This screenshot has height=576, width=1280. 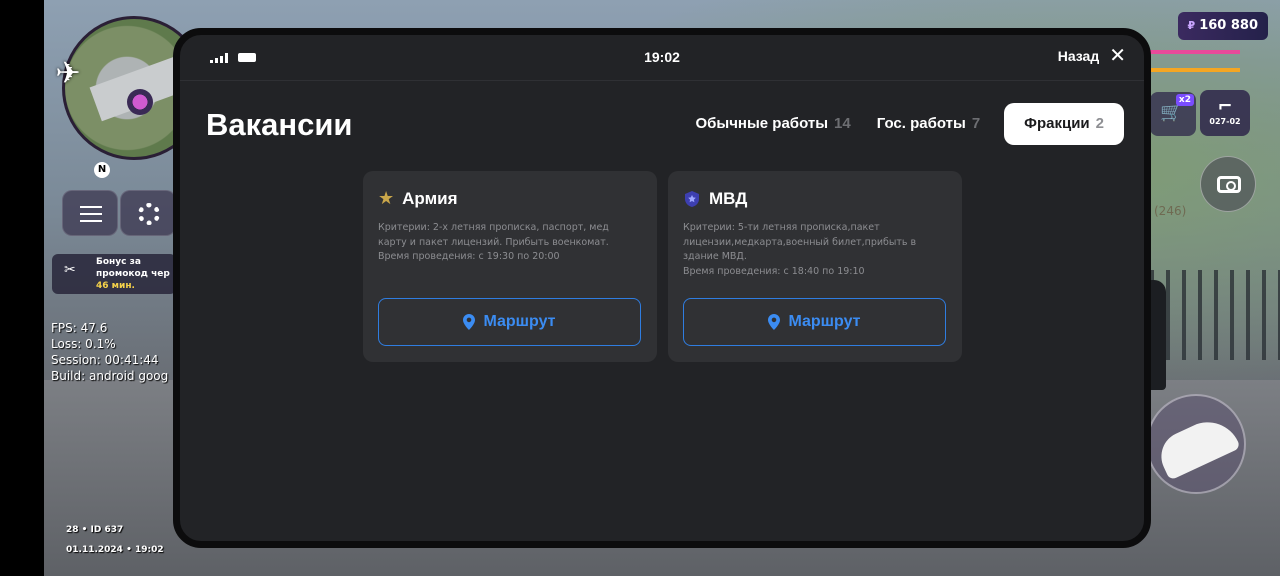 What do you see at coordinates (430, 198) in the screenshot?
I see `card-title: Армия` at bounding box center [430, 198].